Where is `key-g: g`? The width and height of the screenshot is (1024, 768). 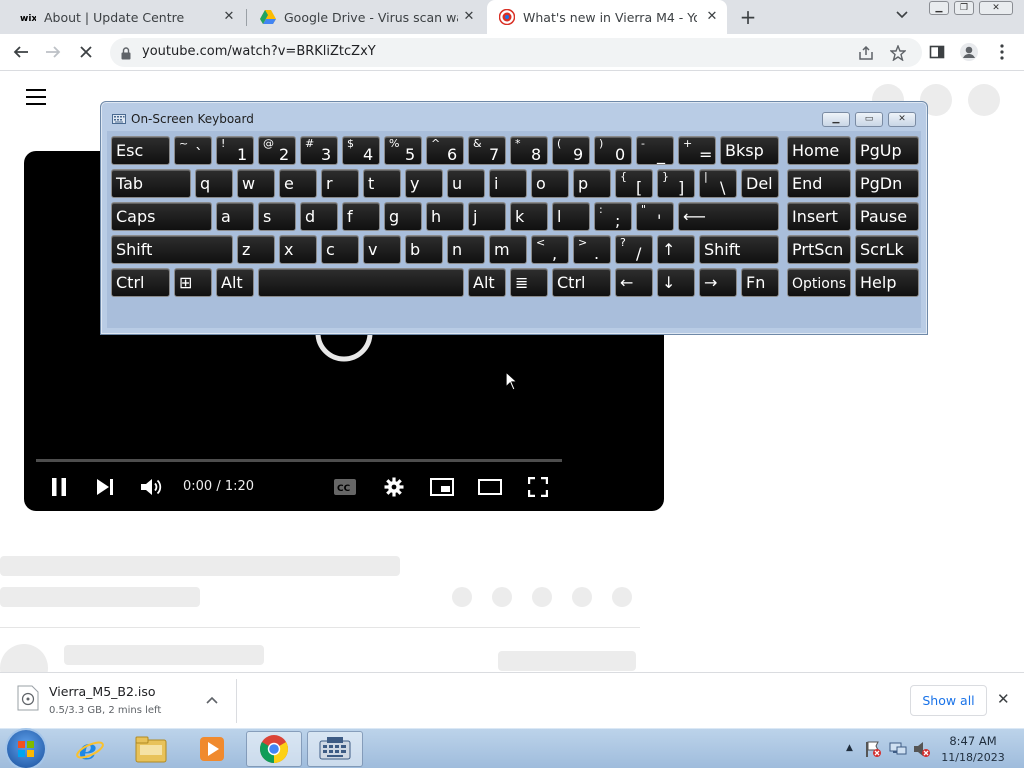 key-g: g is located at coordinates (403, 216).